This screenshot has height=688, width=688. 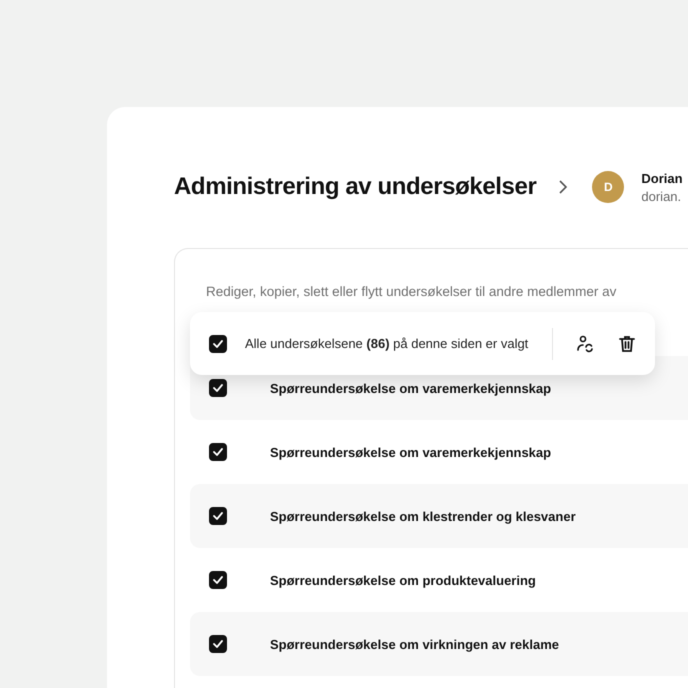 I want to click on page-title: Administrering av undersøkelser, so click(x=355, y=187).